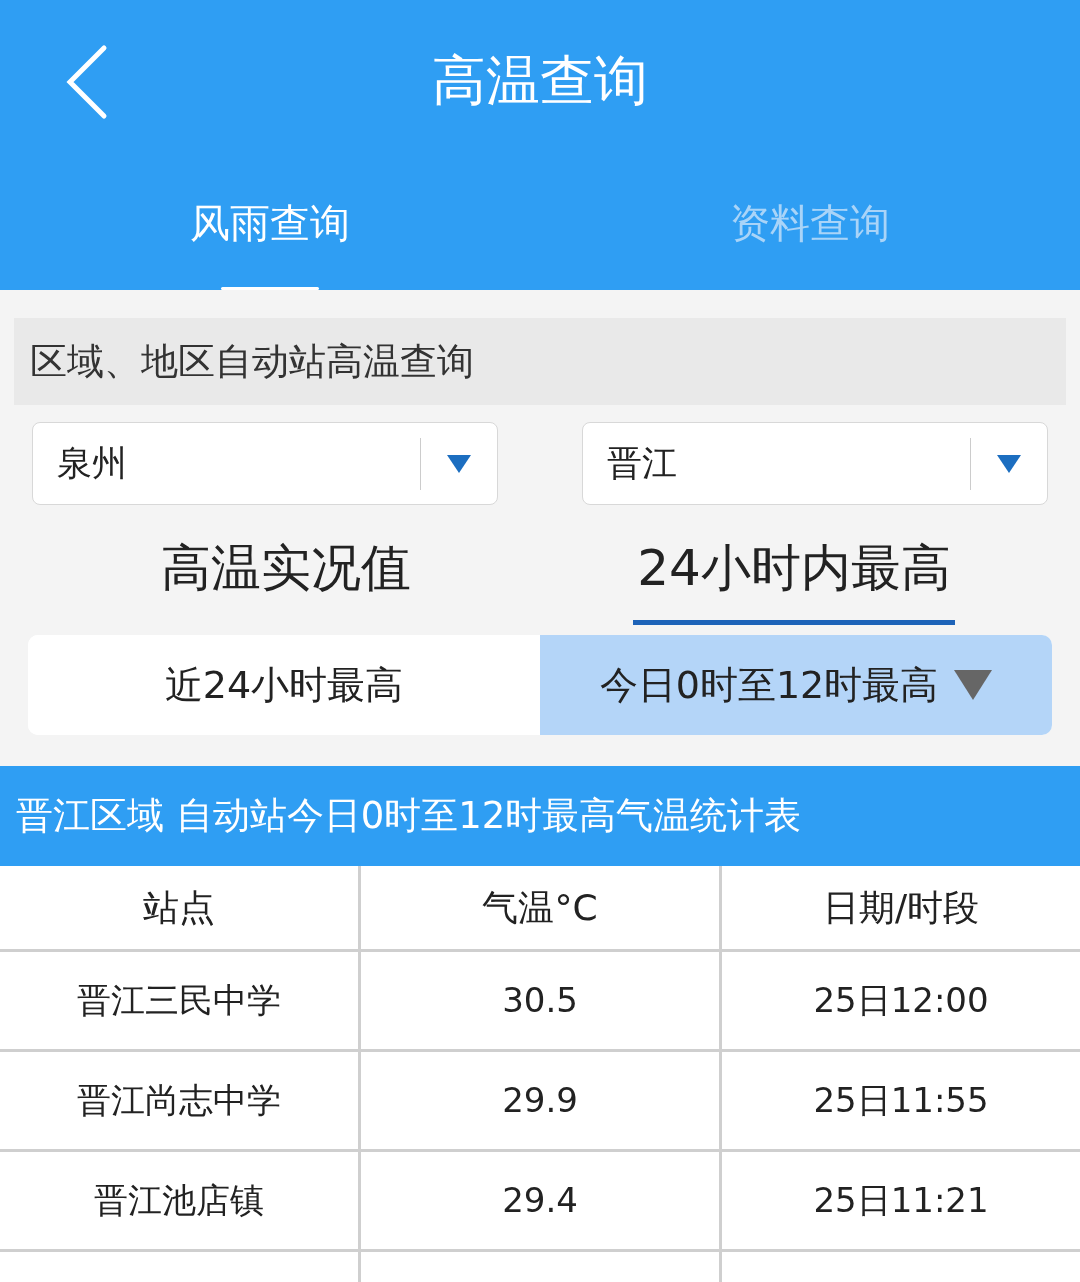 This screenshot has height=1282, width=1080. I want to click on table-cell-text: 25日12:00, so click(901, 1000).